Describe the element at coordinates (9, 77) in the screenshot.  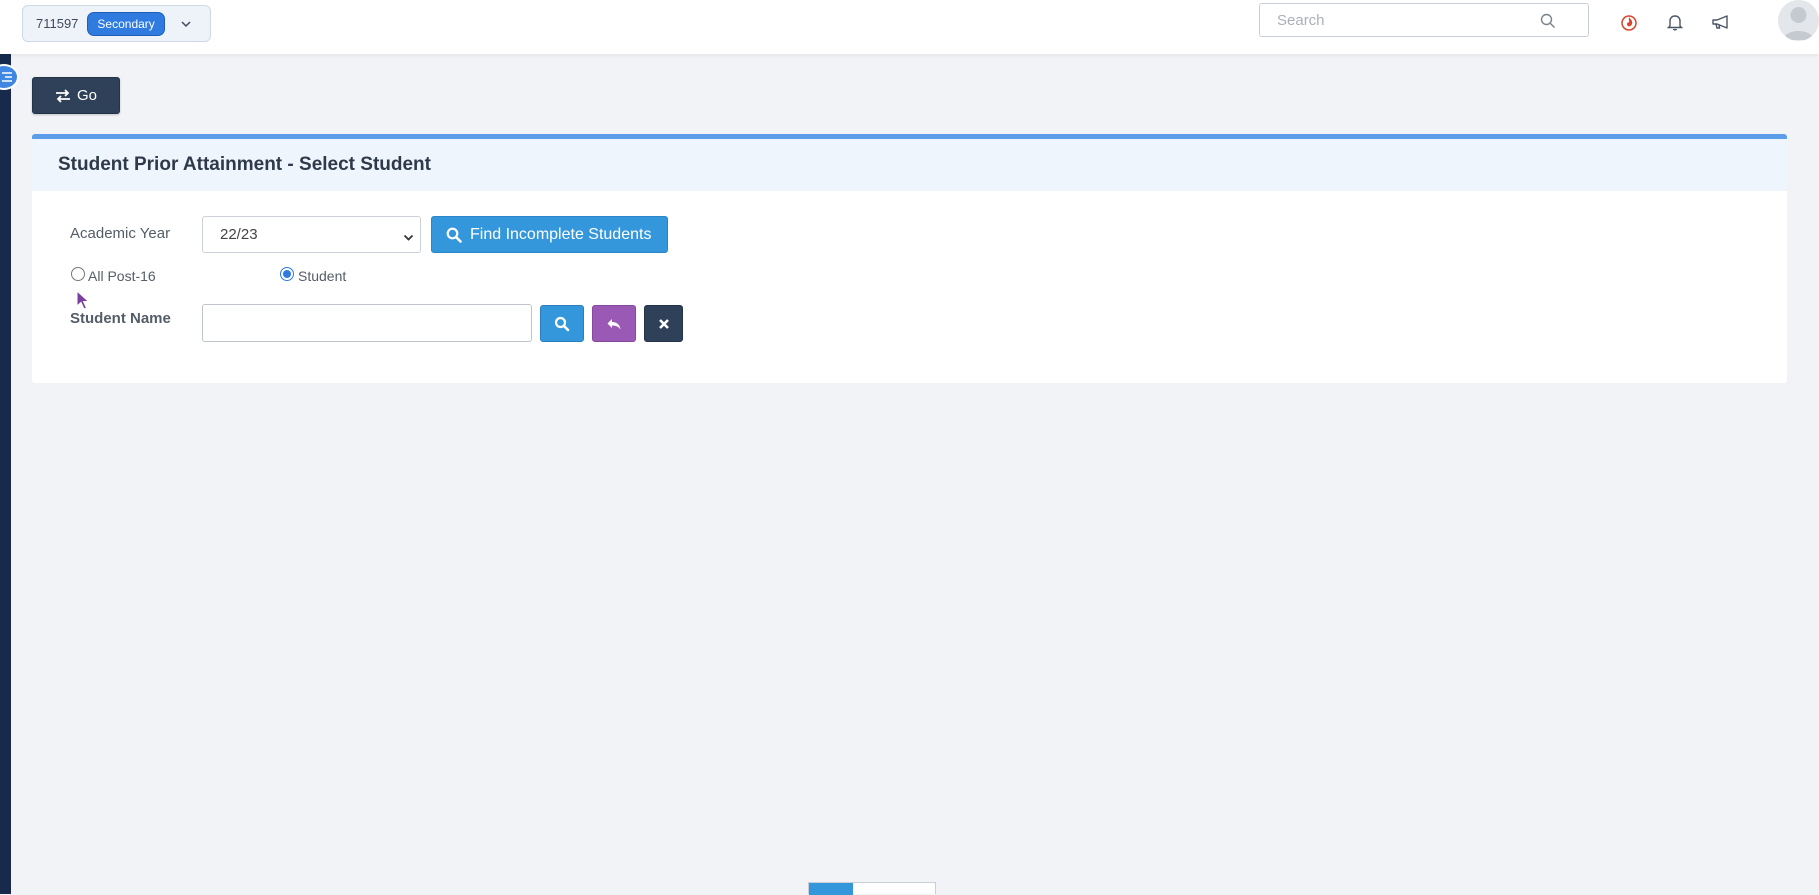
I see `sidebar-toggle-icon` at that location.